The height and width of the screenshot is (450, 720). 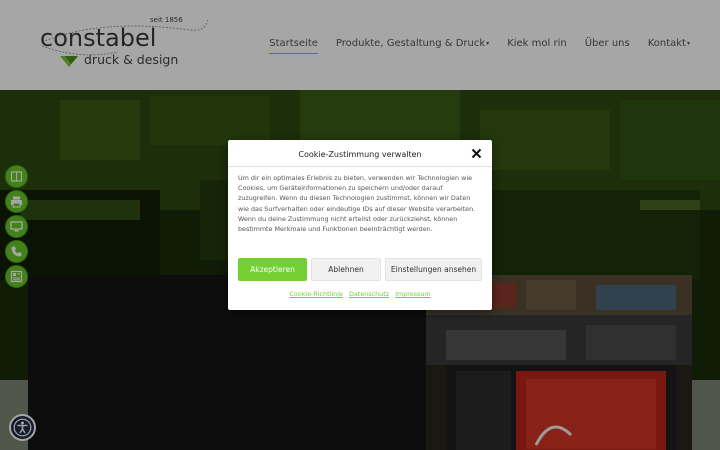 What do you see at coordinates (316, 294) in the screenshot?
I see `cookie-policy-link: Cookie-Richtlinie` at bounding box center [316, 294].